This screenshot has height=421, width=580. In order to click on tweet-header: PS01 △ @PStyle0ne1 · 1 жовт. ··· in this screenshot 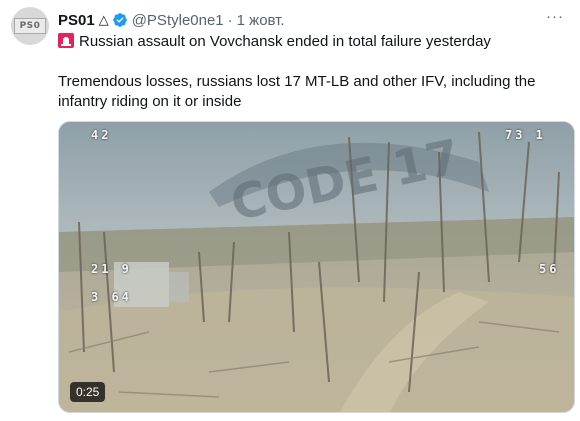, I will do `click(315, 19)`.